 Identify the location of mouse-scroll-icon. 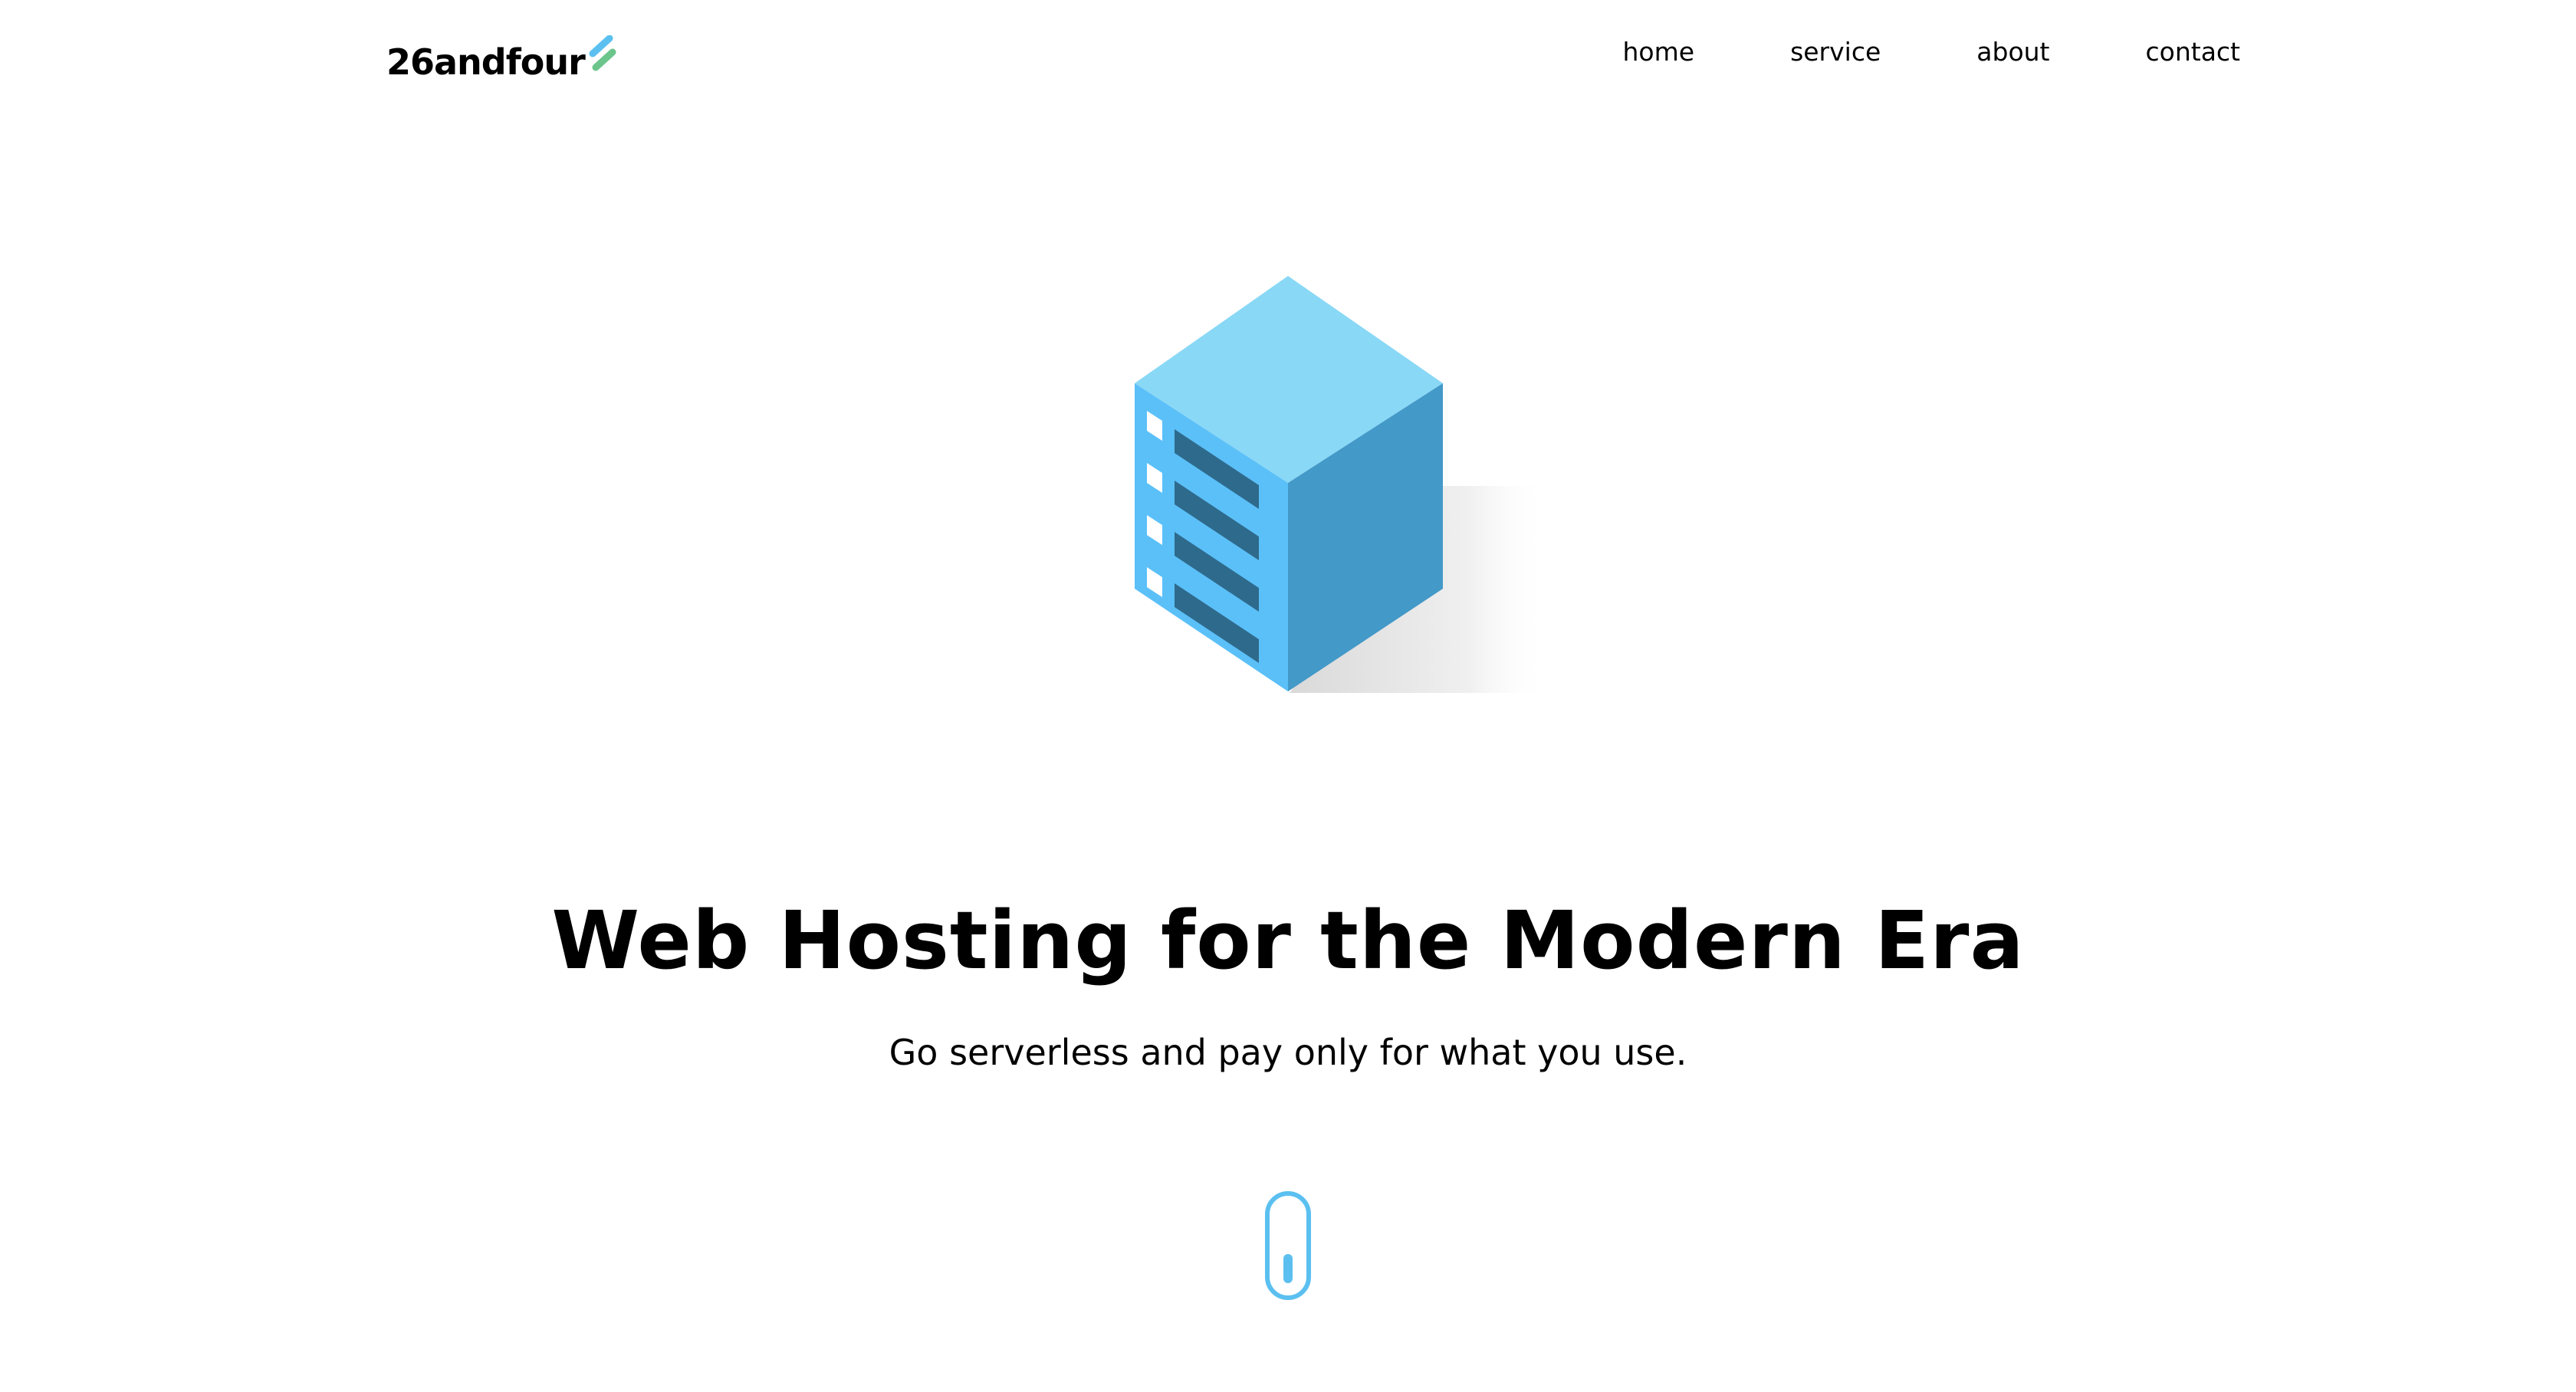
(1288, 1245).